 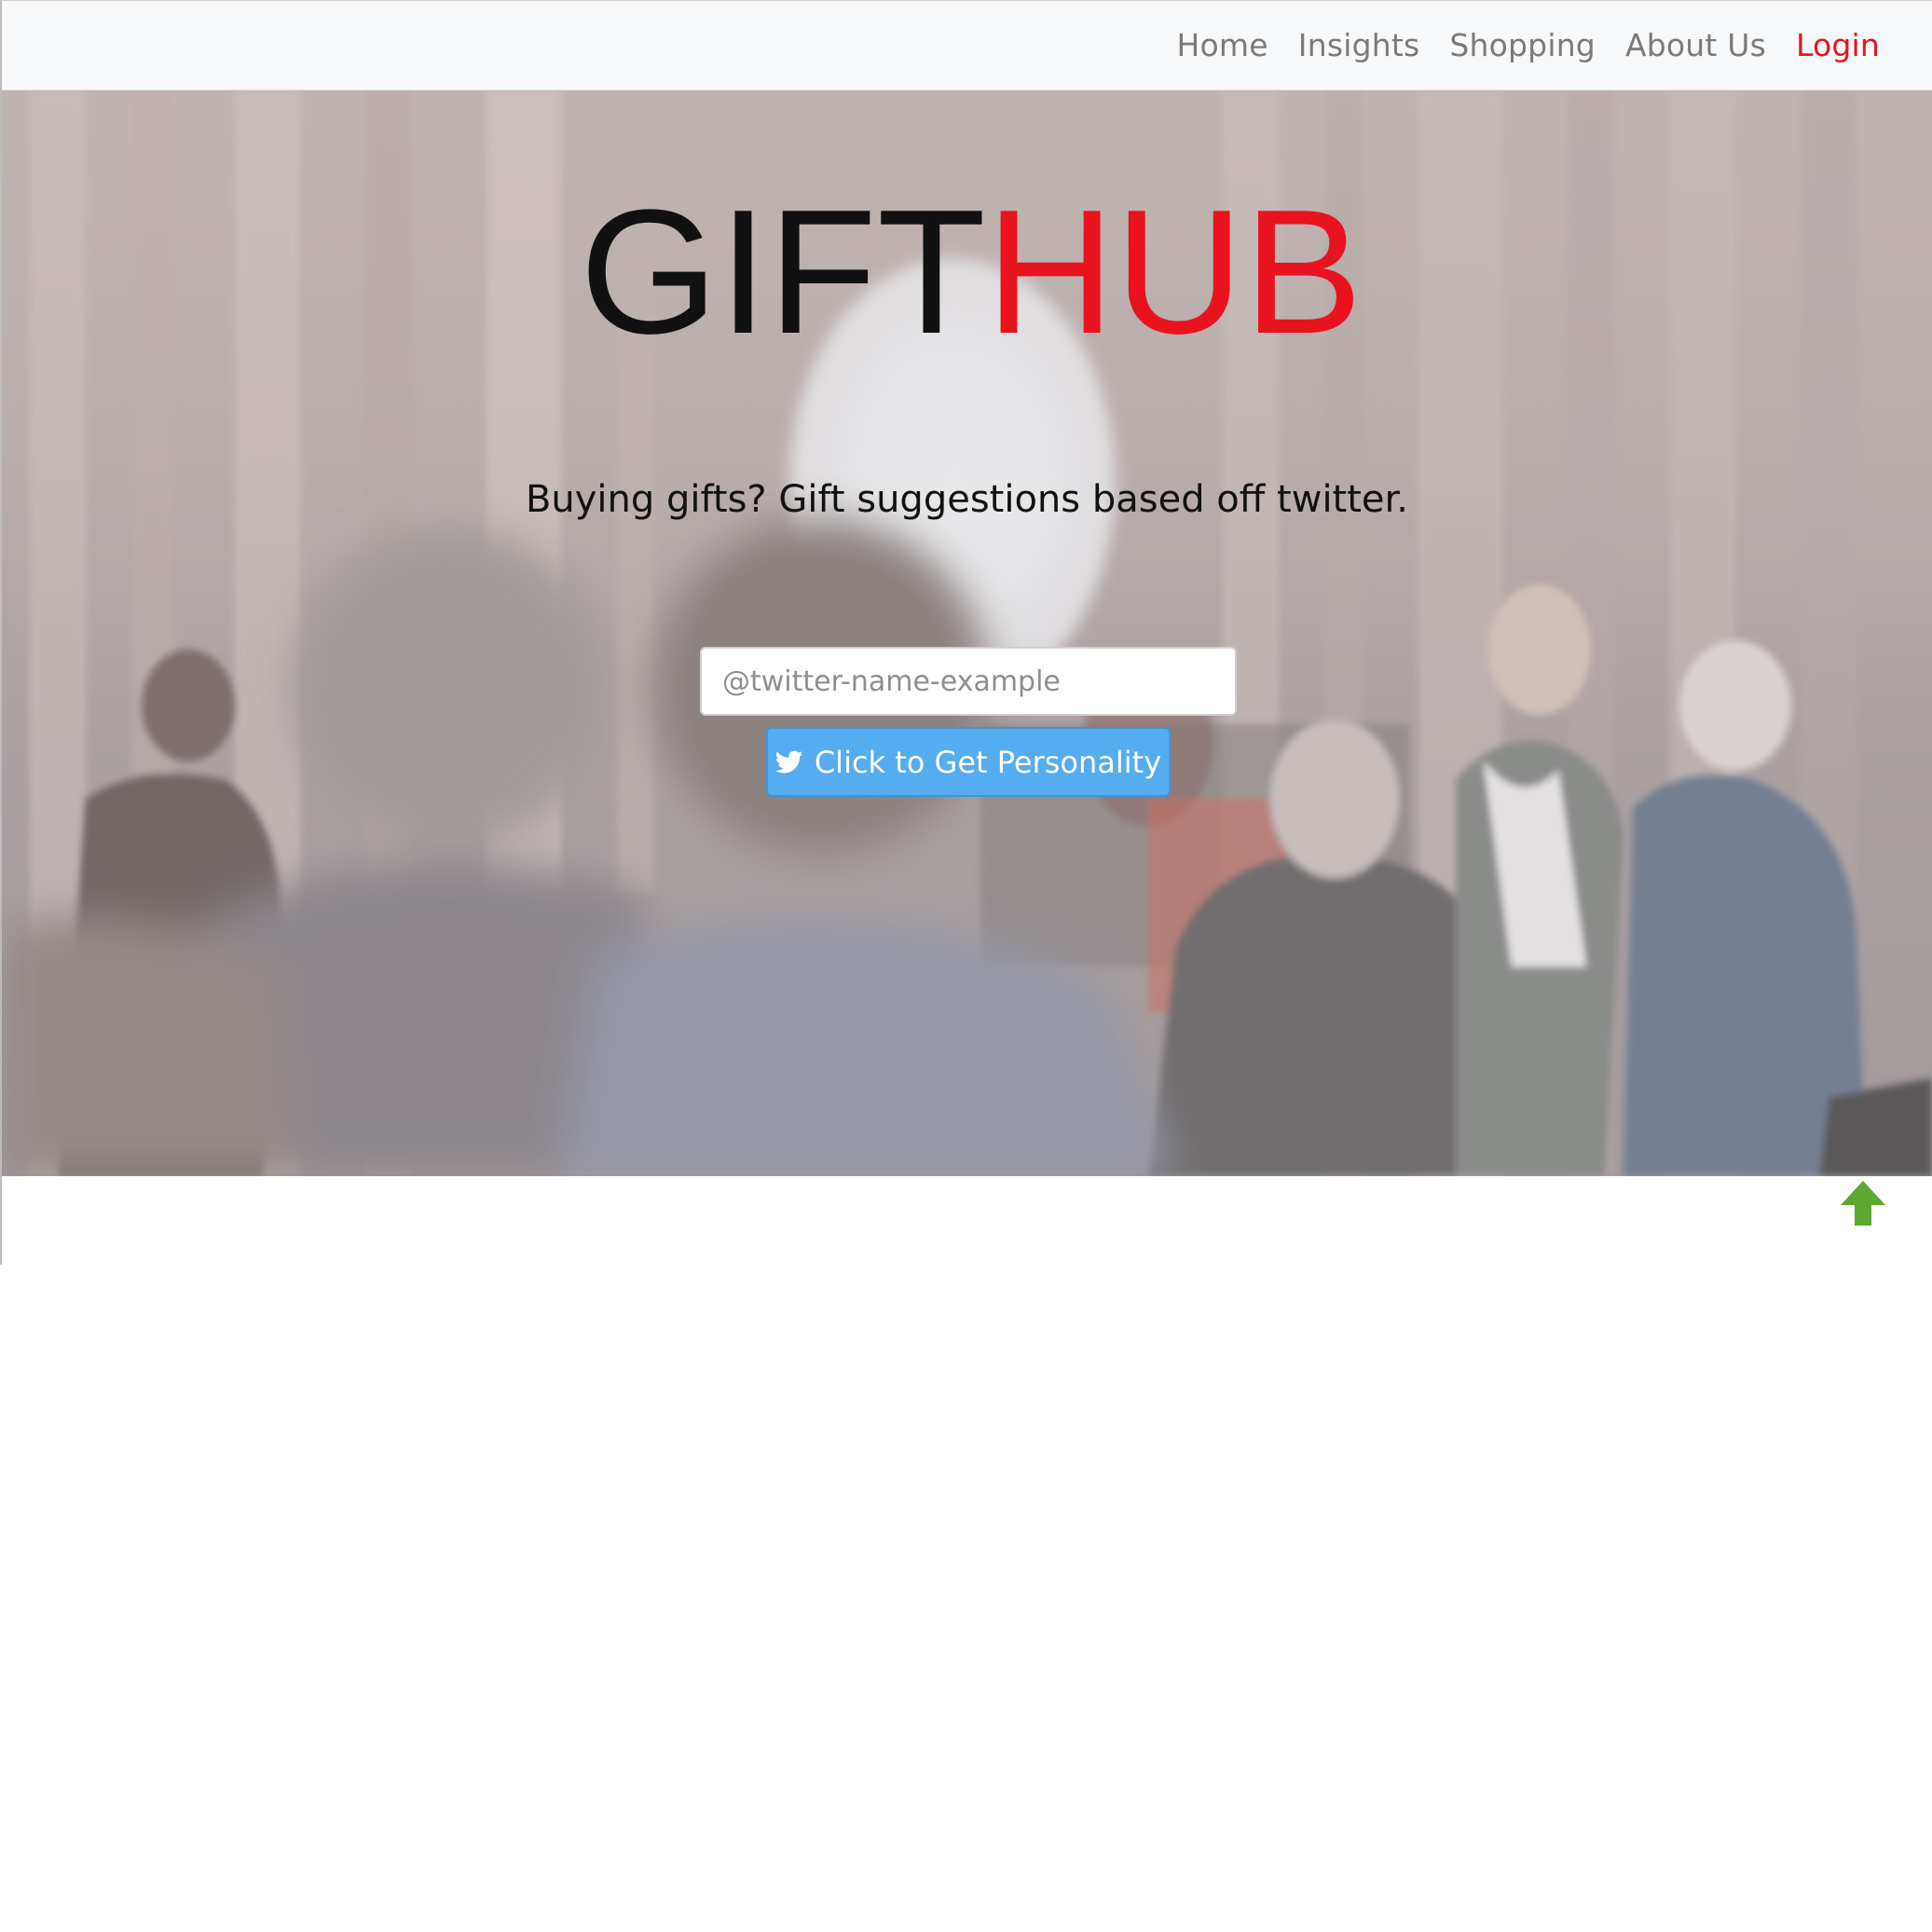 I want to click on arrow-up-icon, so click(x=1863, y=1203).